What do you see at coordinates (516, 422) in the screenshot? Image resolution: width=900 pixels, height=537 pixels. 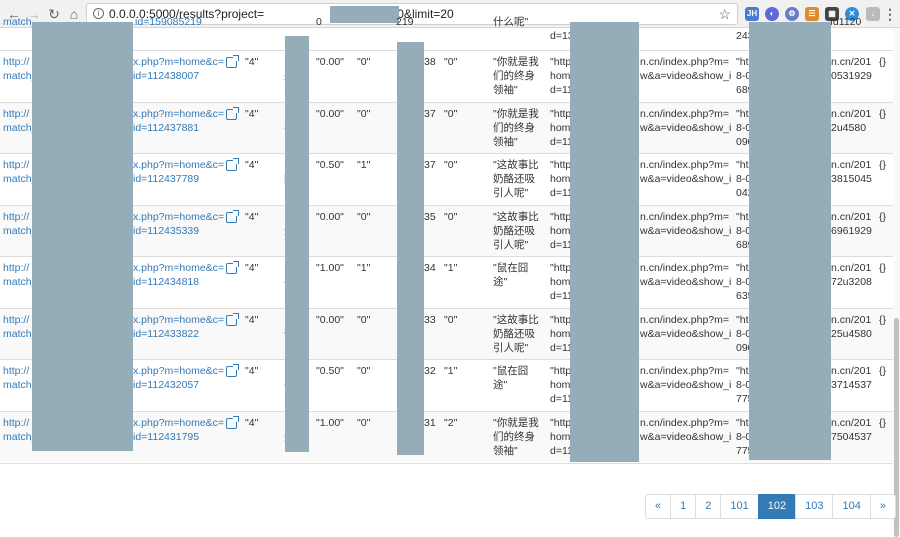 I see `title-cell: "你就是我` at bounding box center [516, 422].